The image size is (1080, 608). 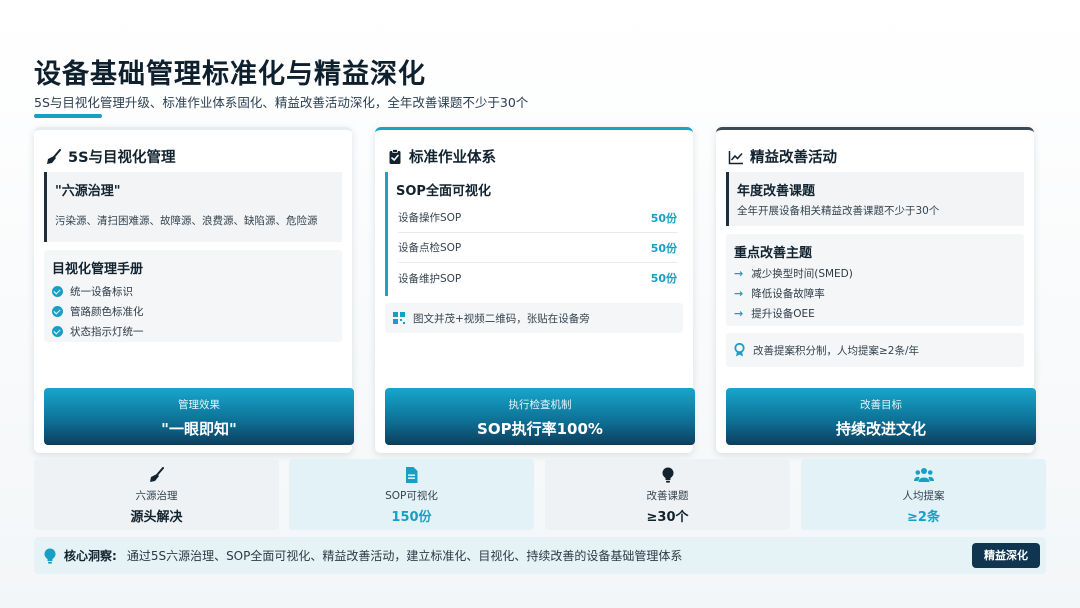 What do you see at coordinates (793, 158) in the screenshot?
I see `card-title: 精益改善活动` at bounding box center [793, 158].